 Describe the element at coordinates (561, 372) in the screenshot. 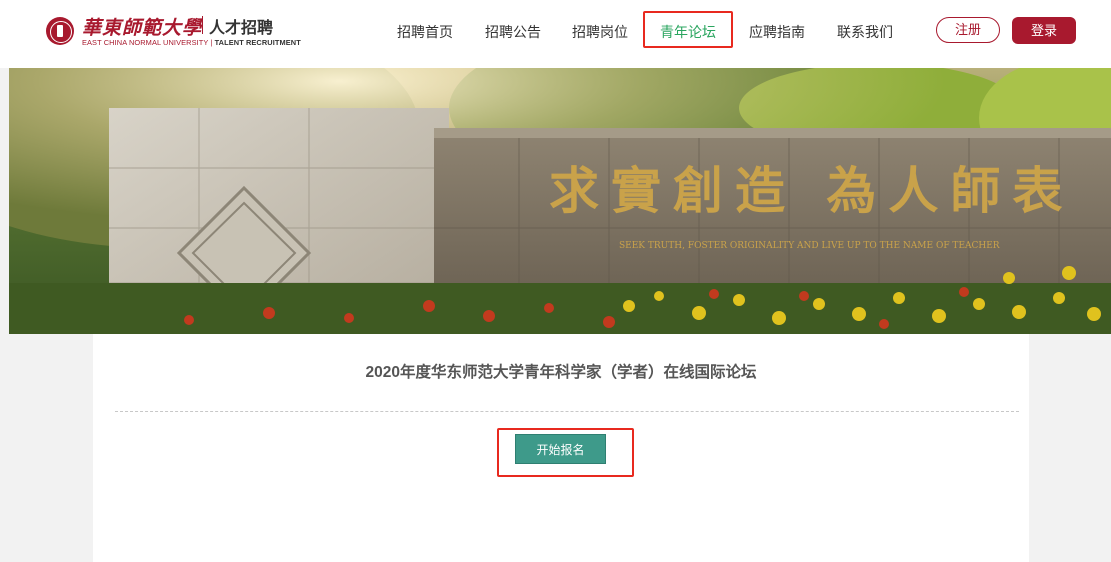

I see `forum-title: 2020年度华东师范大学青年科学家（学者）在线国际论坛` at that location.